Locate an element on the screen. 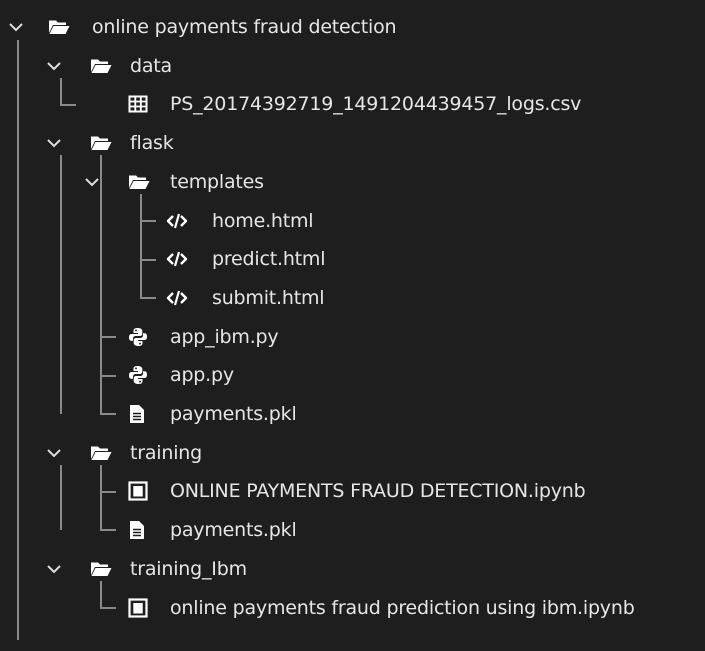 This screenshot has height=651, width=705. tree-item-label: templates is located at coordinates (217, 181).